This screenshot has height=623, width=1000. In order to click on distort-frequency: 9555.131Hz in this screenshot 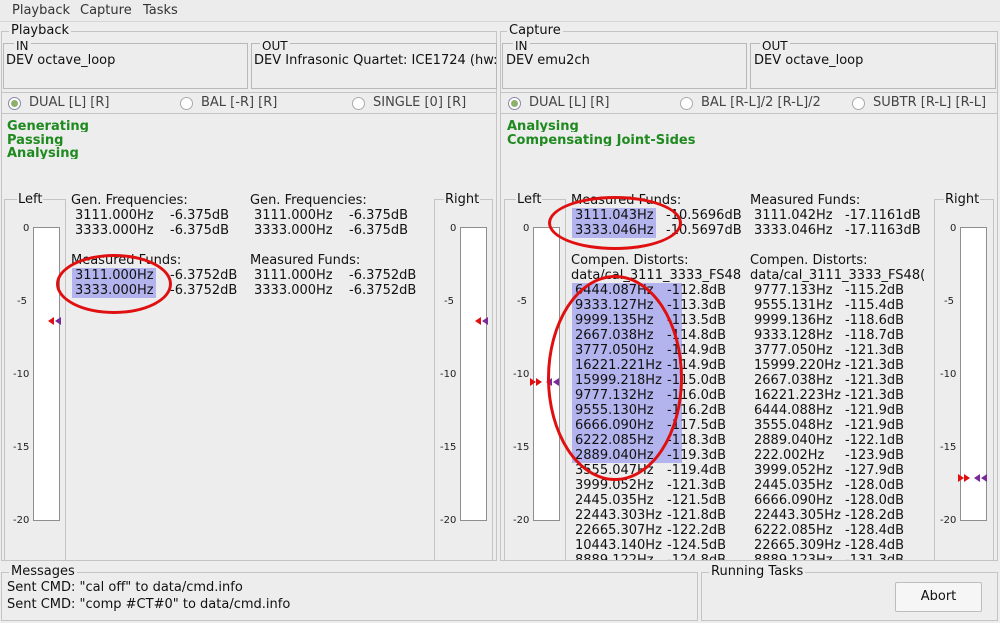, I will do `click(793, 305)`.